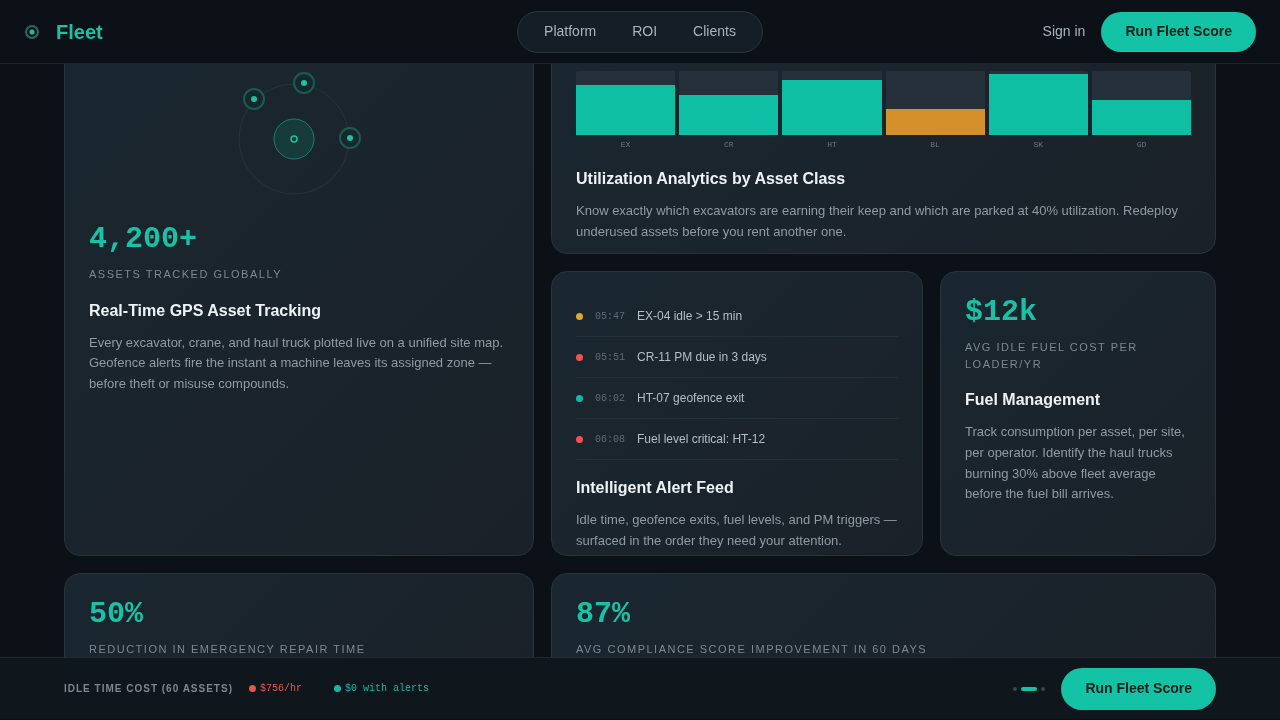 This screenshot has width=1280, height=720. I want to click on alert-text: EX-04 idle > 15 min, so click(690, 316).